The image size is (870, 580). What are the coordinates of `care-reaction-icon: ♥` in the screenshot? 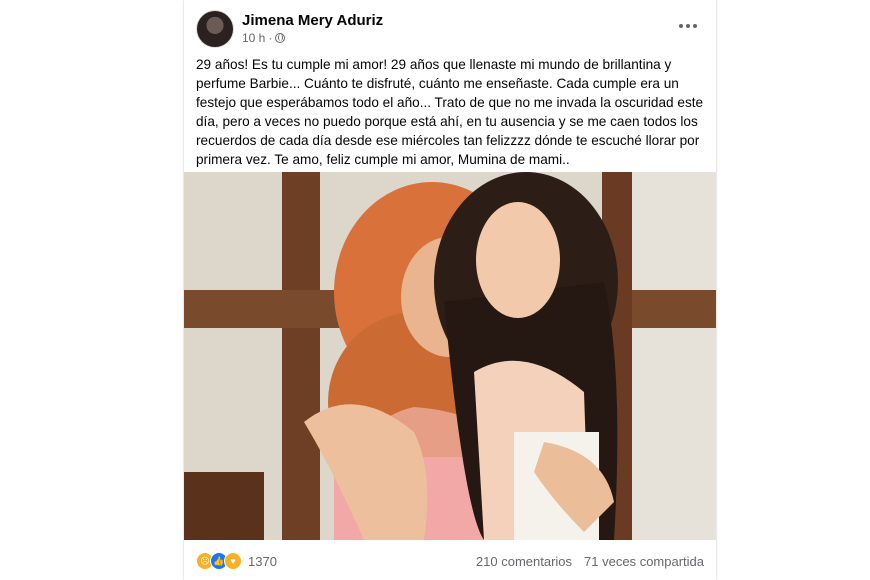 It's located at (233, 561).